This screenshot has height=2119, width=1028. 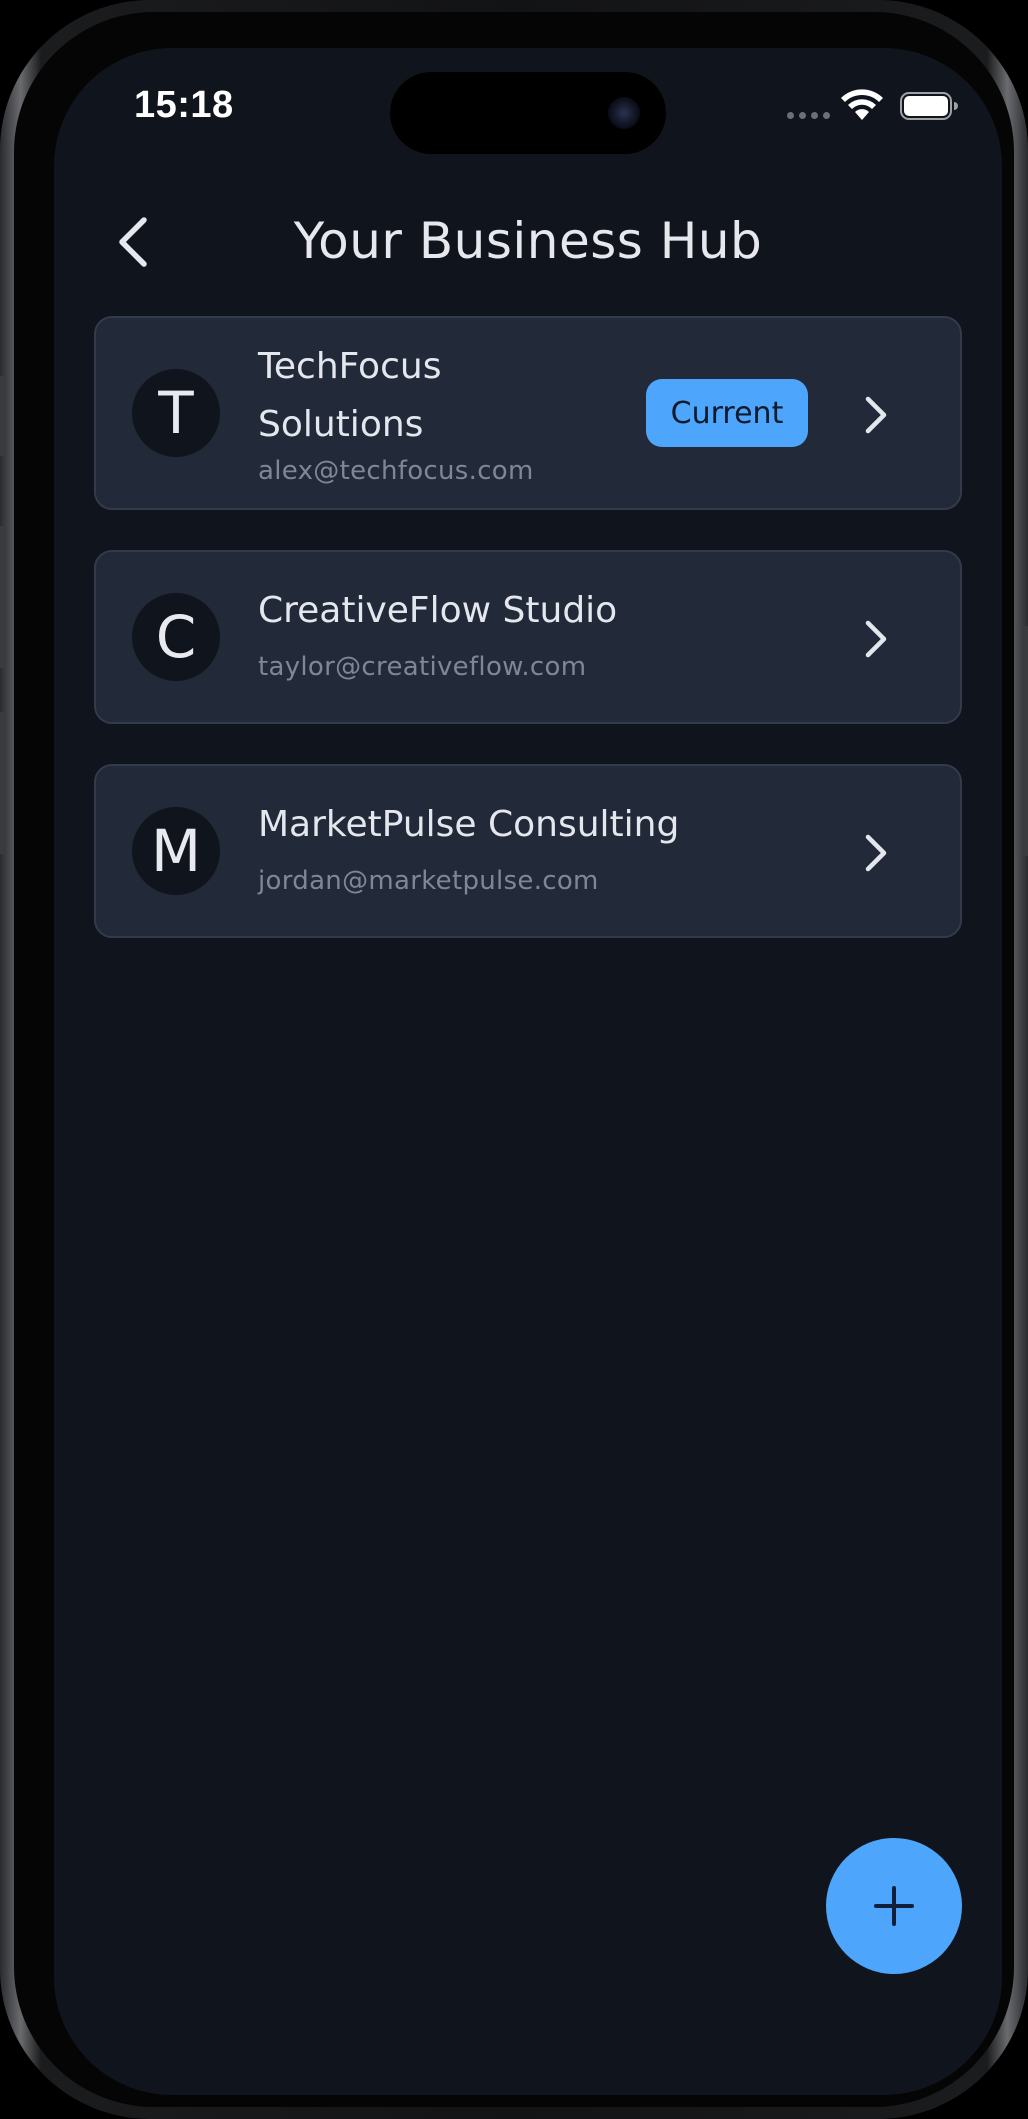 What do you see at coordinates (929, 106) in the screenshot?
I see `battery-icon` at bounding box center [929, 106].